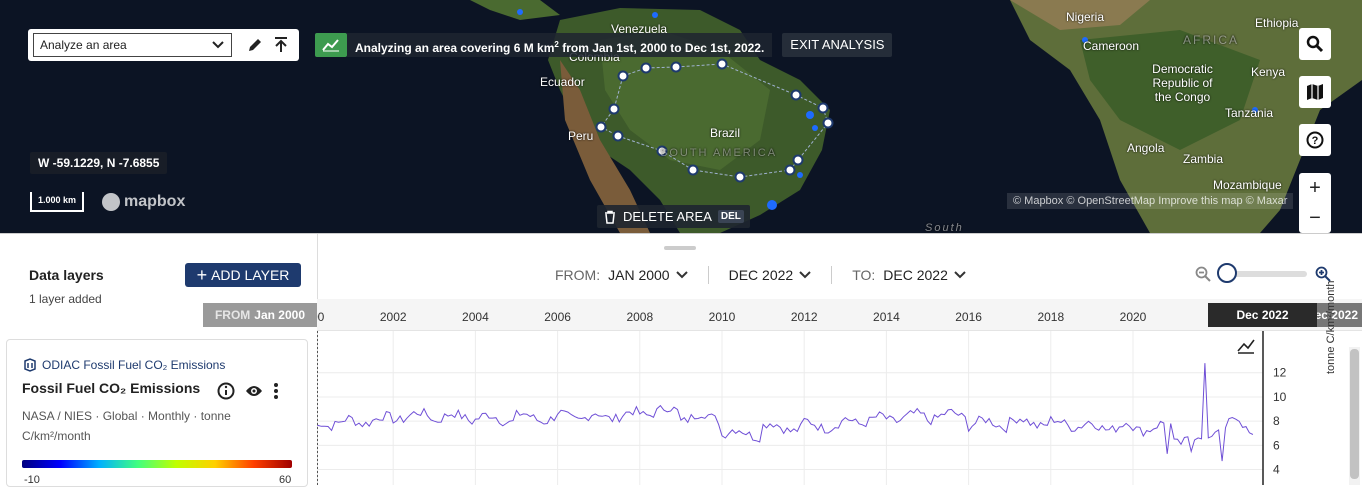 This screenshot has height=487, width=1362. I want to click on layers-count: 1 layer added, so click(65, 299).